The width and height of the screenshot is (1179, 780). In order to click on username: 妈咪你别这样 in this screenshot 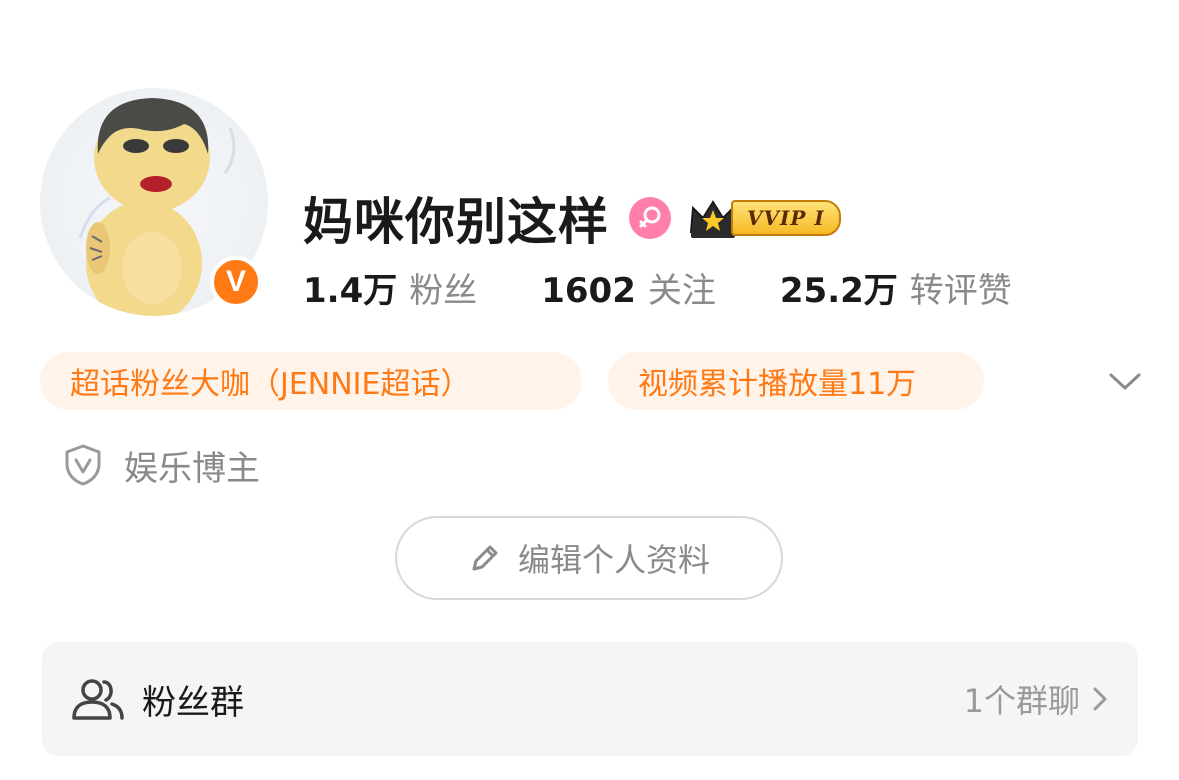, I will do `click(456, 222)`.